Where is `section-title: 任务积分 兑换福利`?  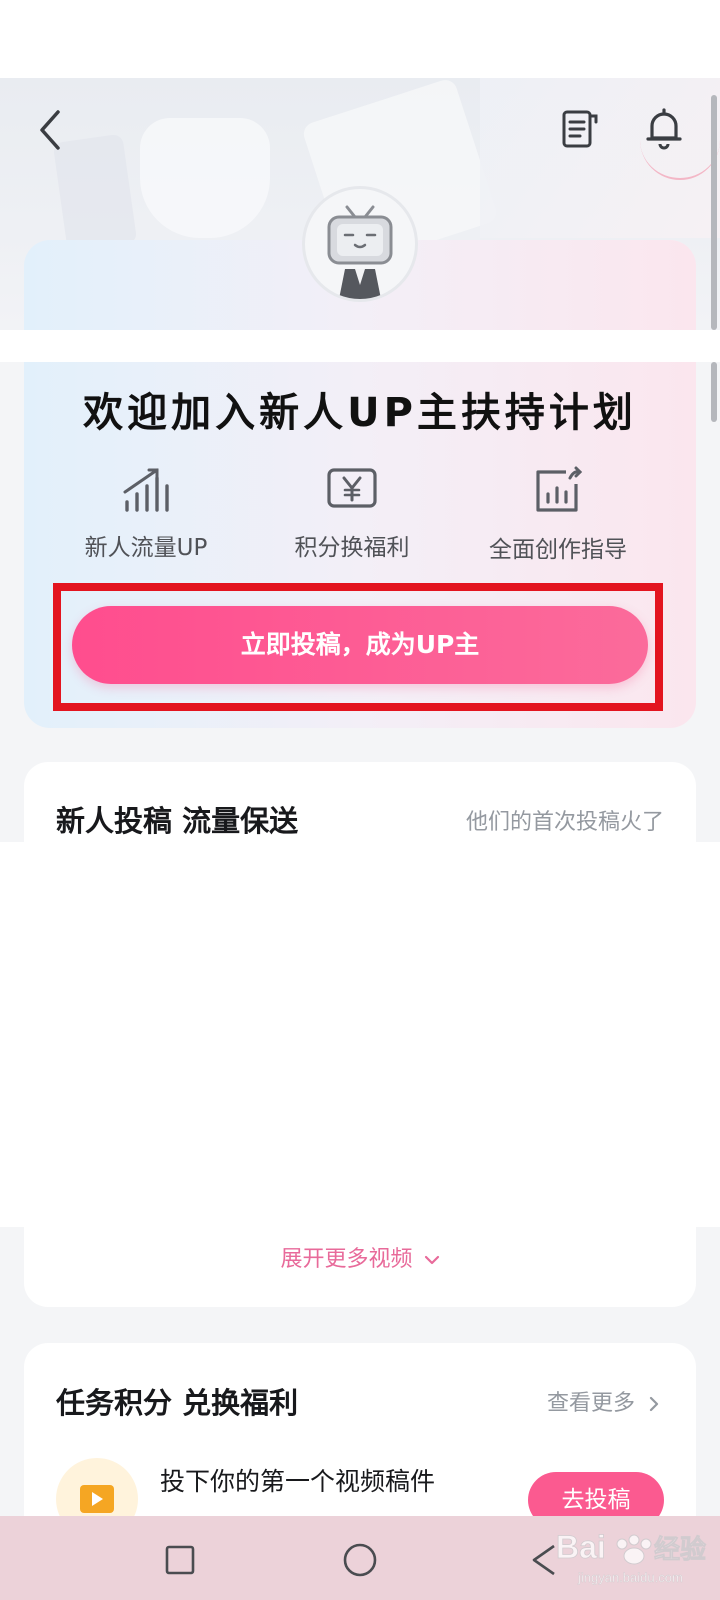
section-title: 任务积分 兑换福利 is located at coordinates (177, 1403).